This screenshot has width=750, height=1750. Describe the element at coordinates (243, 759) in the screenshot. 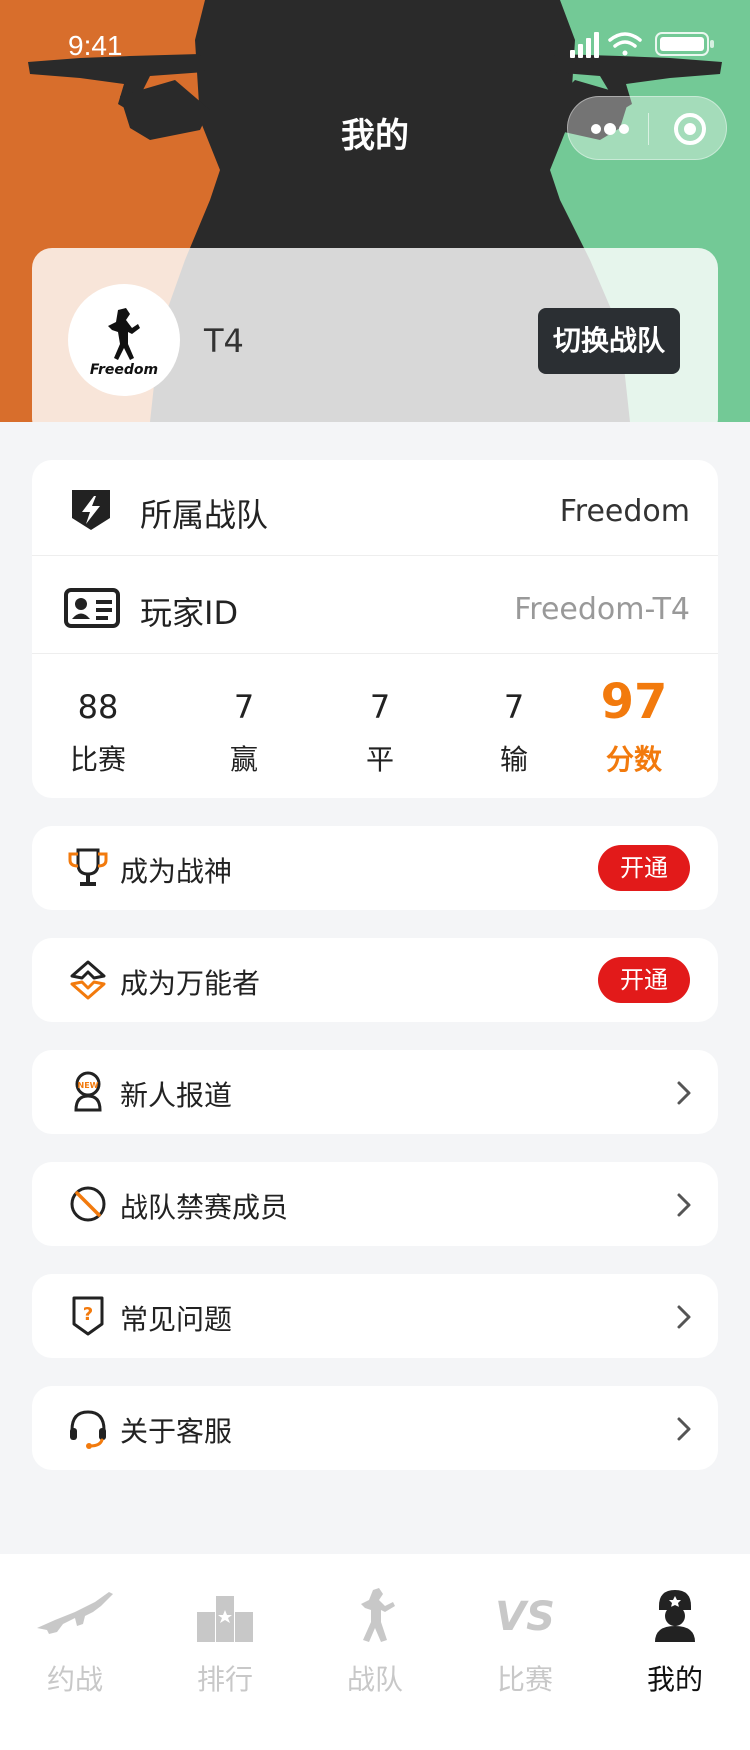

I see `stat-wins-label: 赢` at that location.